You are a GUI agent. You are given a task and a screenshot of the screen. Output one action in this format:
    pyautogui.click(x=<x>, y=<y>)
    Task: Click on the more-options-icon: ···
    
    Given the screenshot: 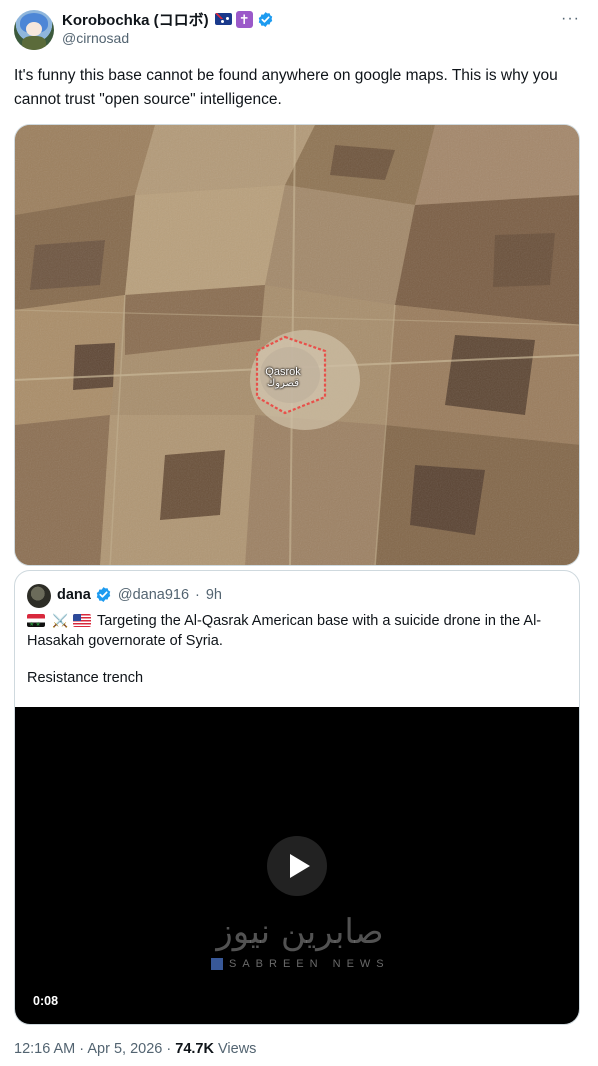 What is the action you would take?
    pyautogui.click(x=570, y=19)
    